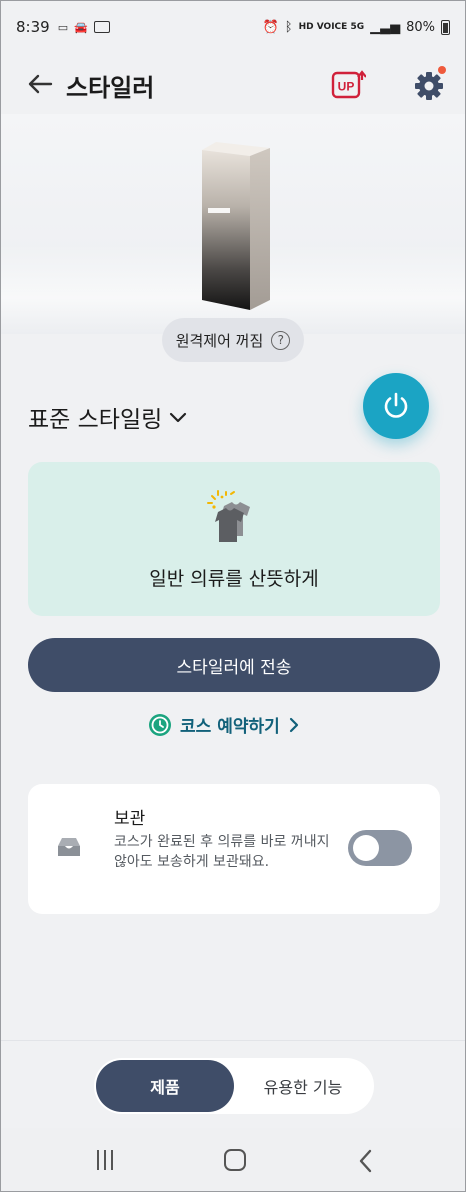 This screenshot has height=1192, width=466. What do you see at coordinates (63, 27) in the screenshot?
I see `app-notification-icon: ▭` at bounding box center [63, 27].